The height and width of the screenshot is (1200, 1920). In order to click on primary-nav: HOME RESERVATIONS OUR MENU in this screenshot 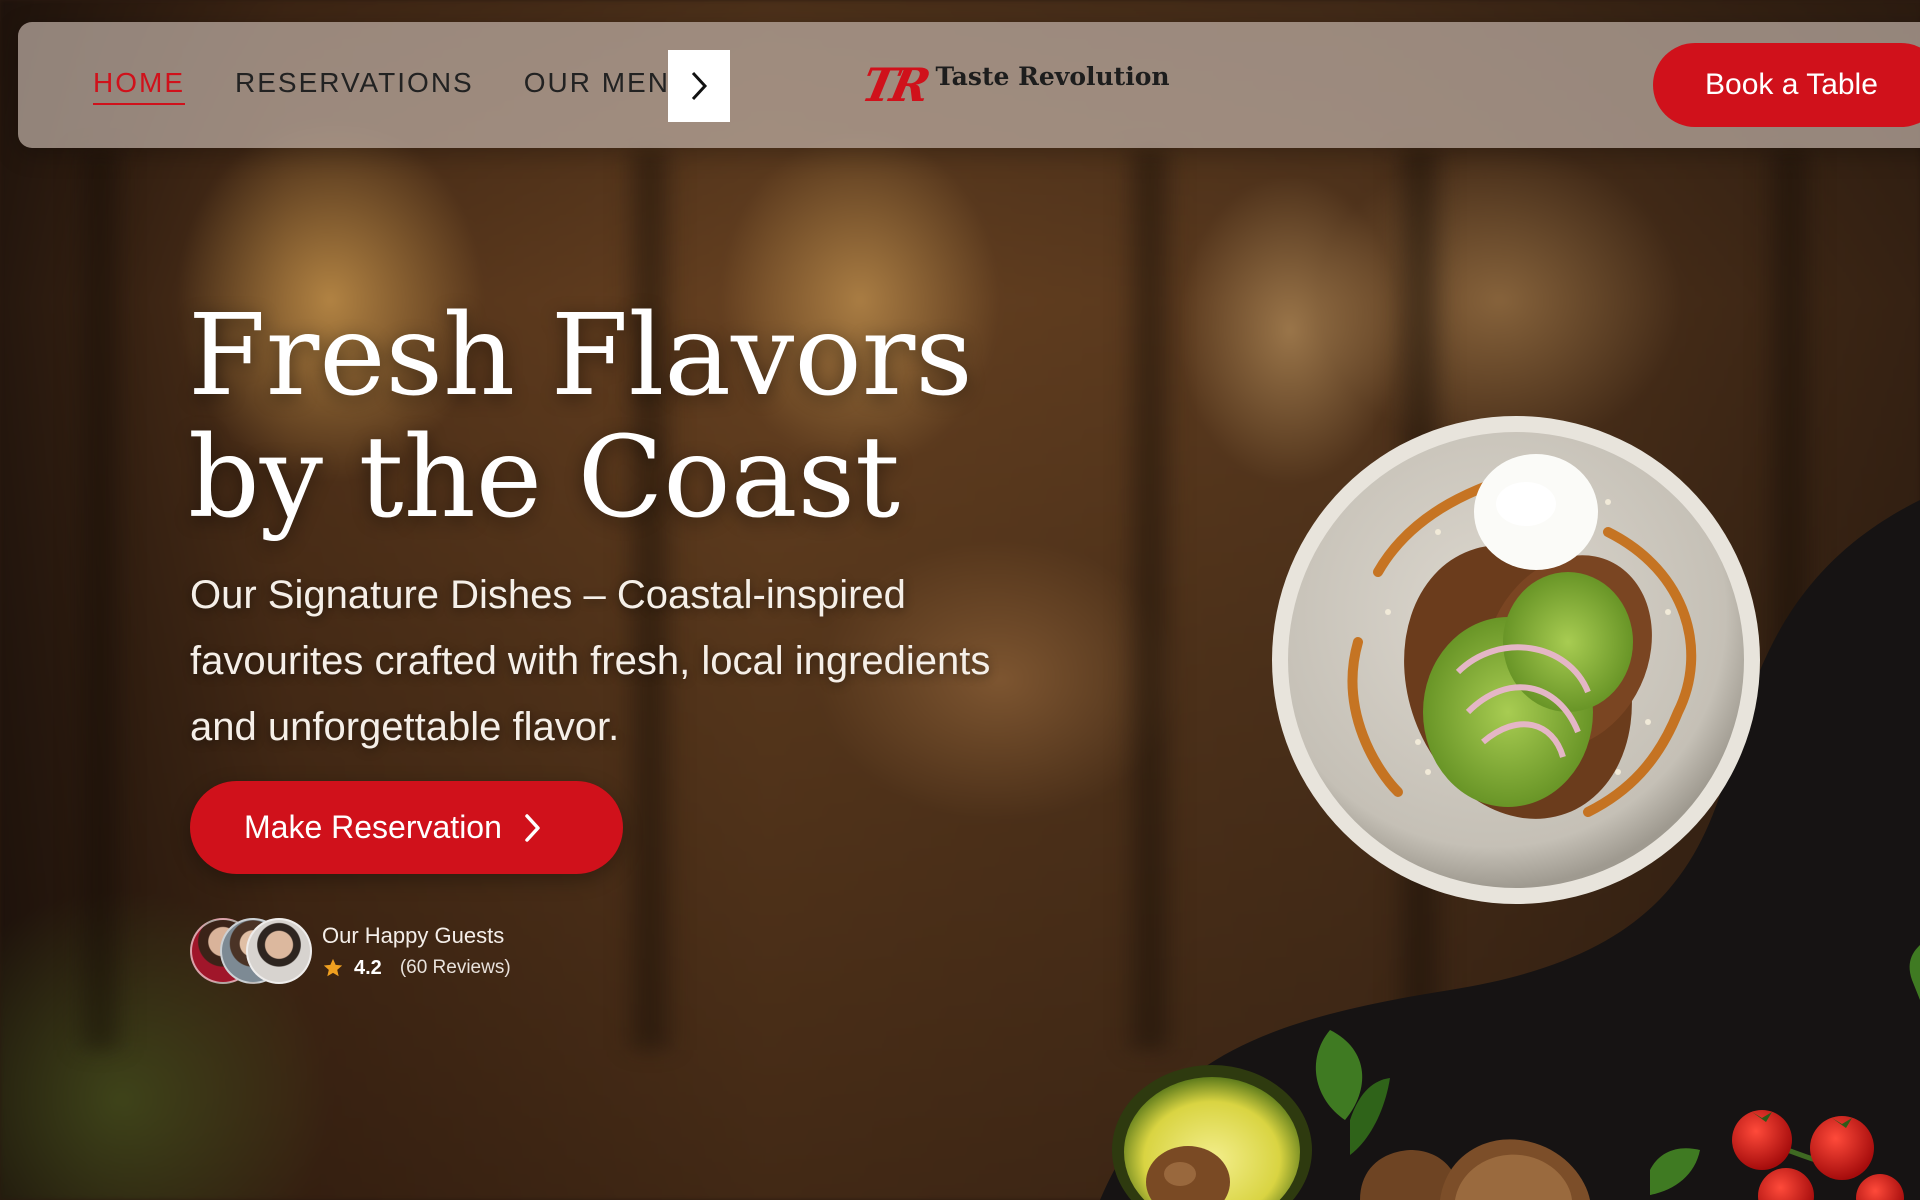, I will do `click(392, 86)`.